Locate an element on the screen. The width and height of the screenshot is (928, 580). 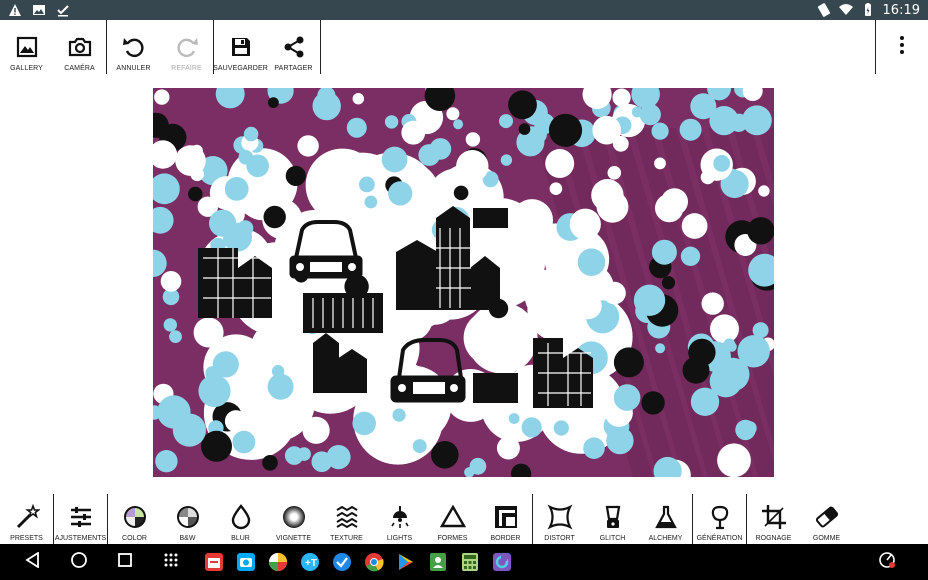
home-icon is located at coordinates (79, 562).